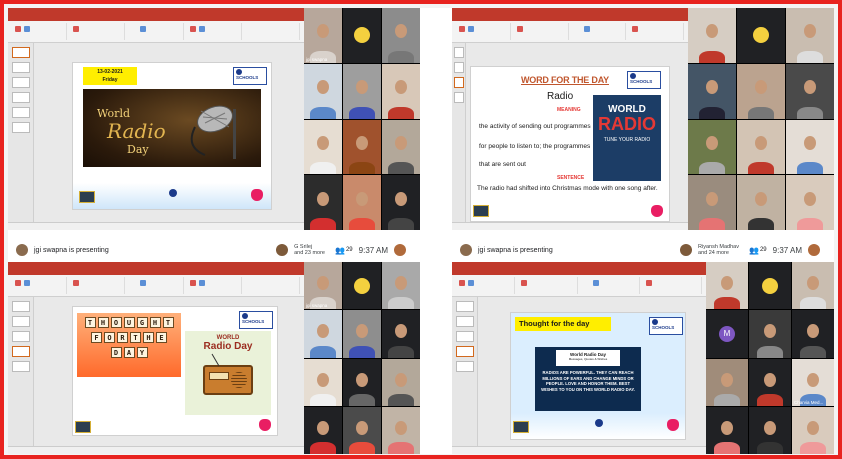  Describe the element at coordinates (228, 346) in the screenshot. I see `card-radio-day-label: Radio Day` at that location.